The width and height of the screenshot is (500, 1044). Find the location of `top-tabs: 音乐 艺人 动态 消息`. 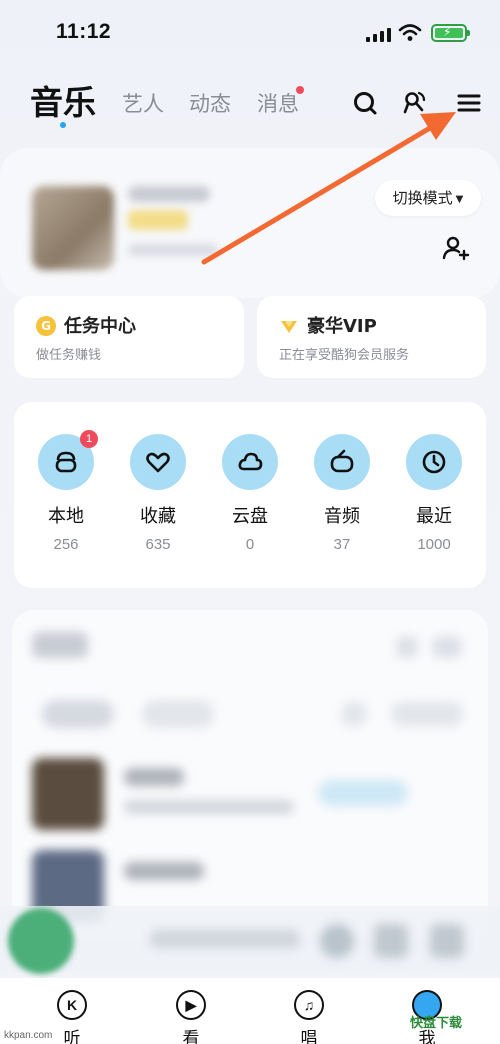

top-tabs: 音乐 艺人 动态 消息 is located at coordinates (255, 102).